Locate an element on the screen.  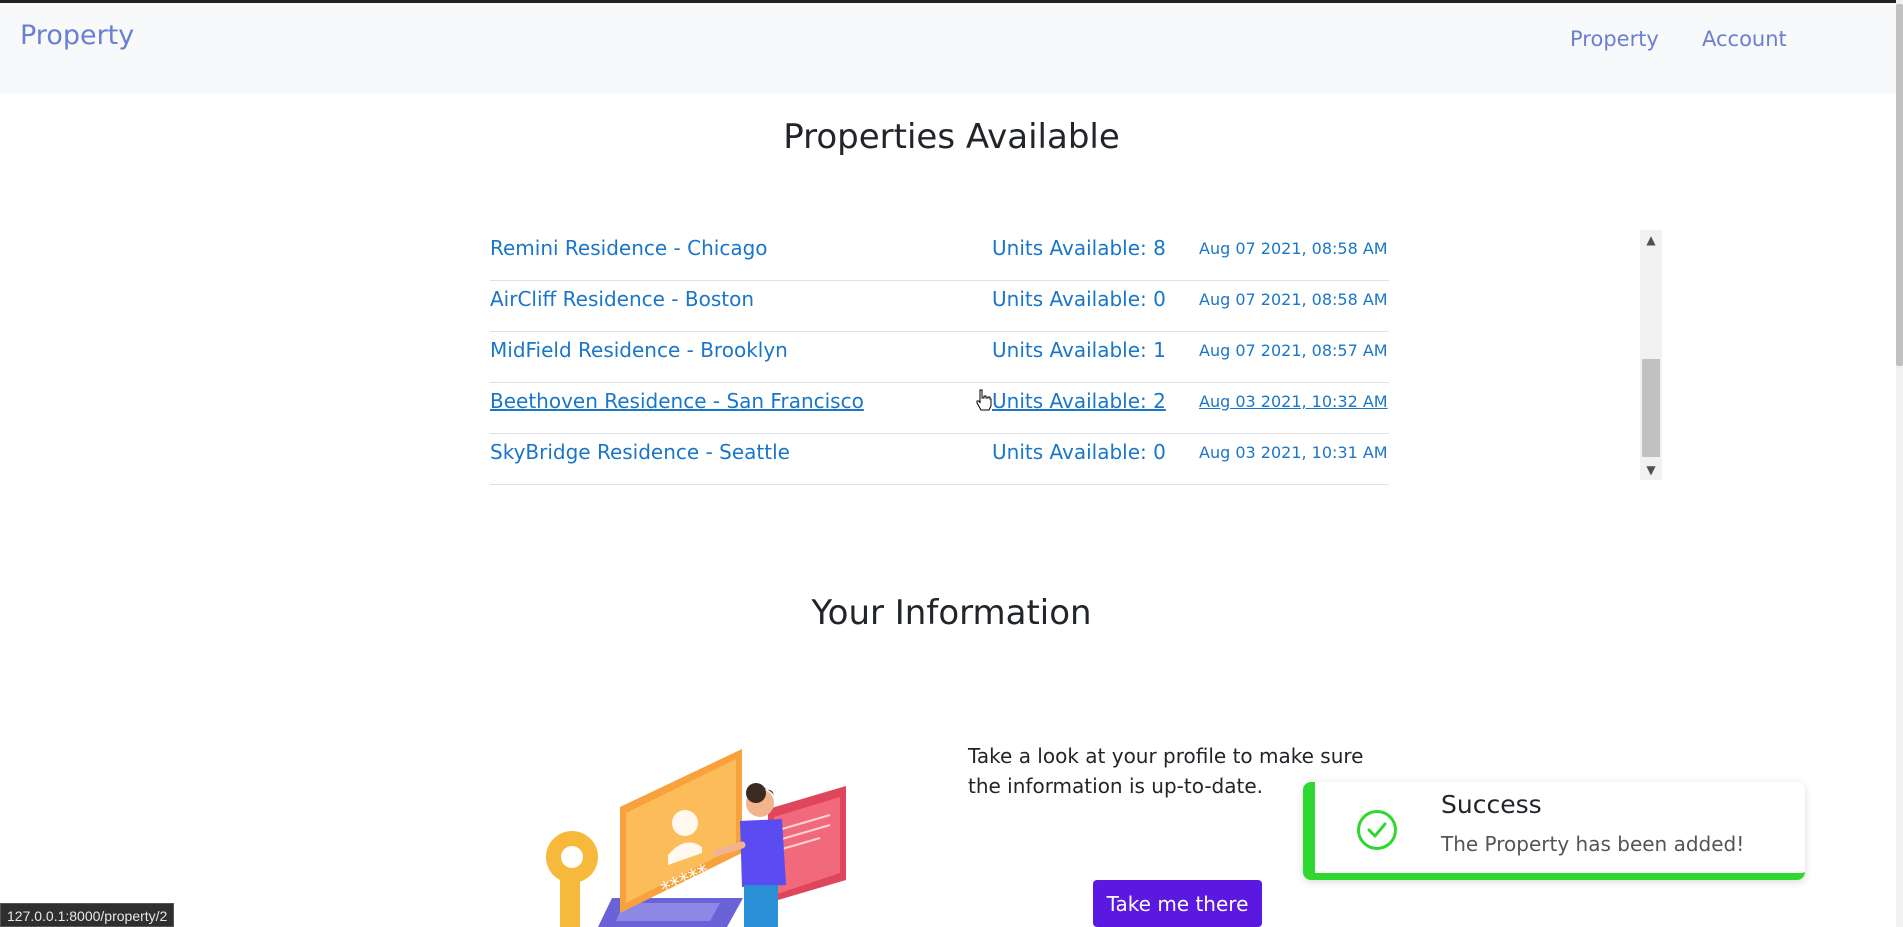
list-scroll-thumb is located at coordinates (1651, 408).